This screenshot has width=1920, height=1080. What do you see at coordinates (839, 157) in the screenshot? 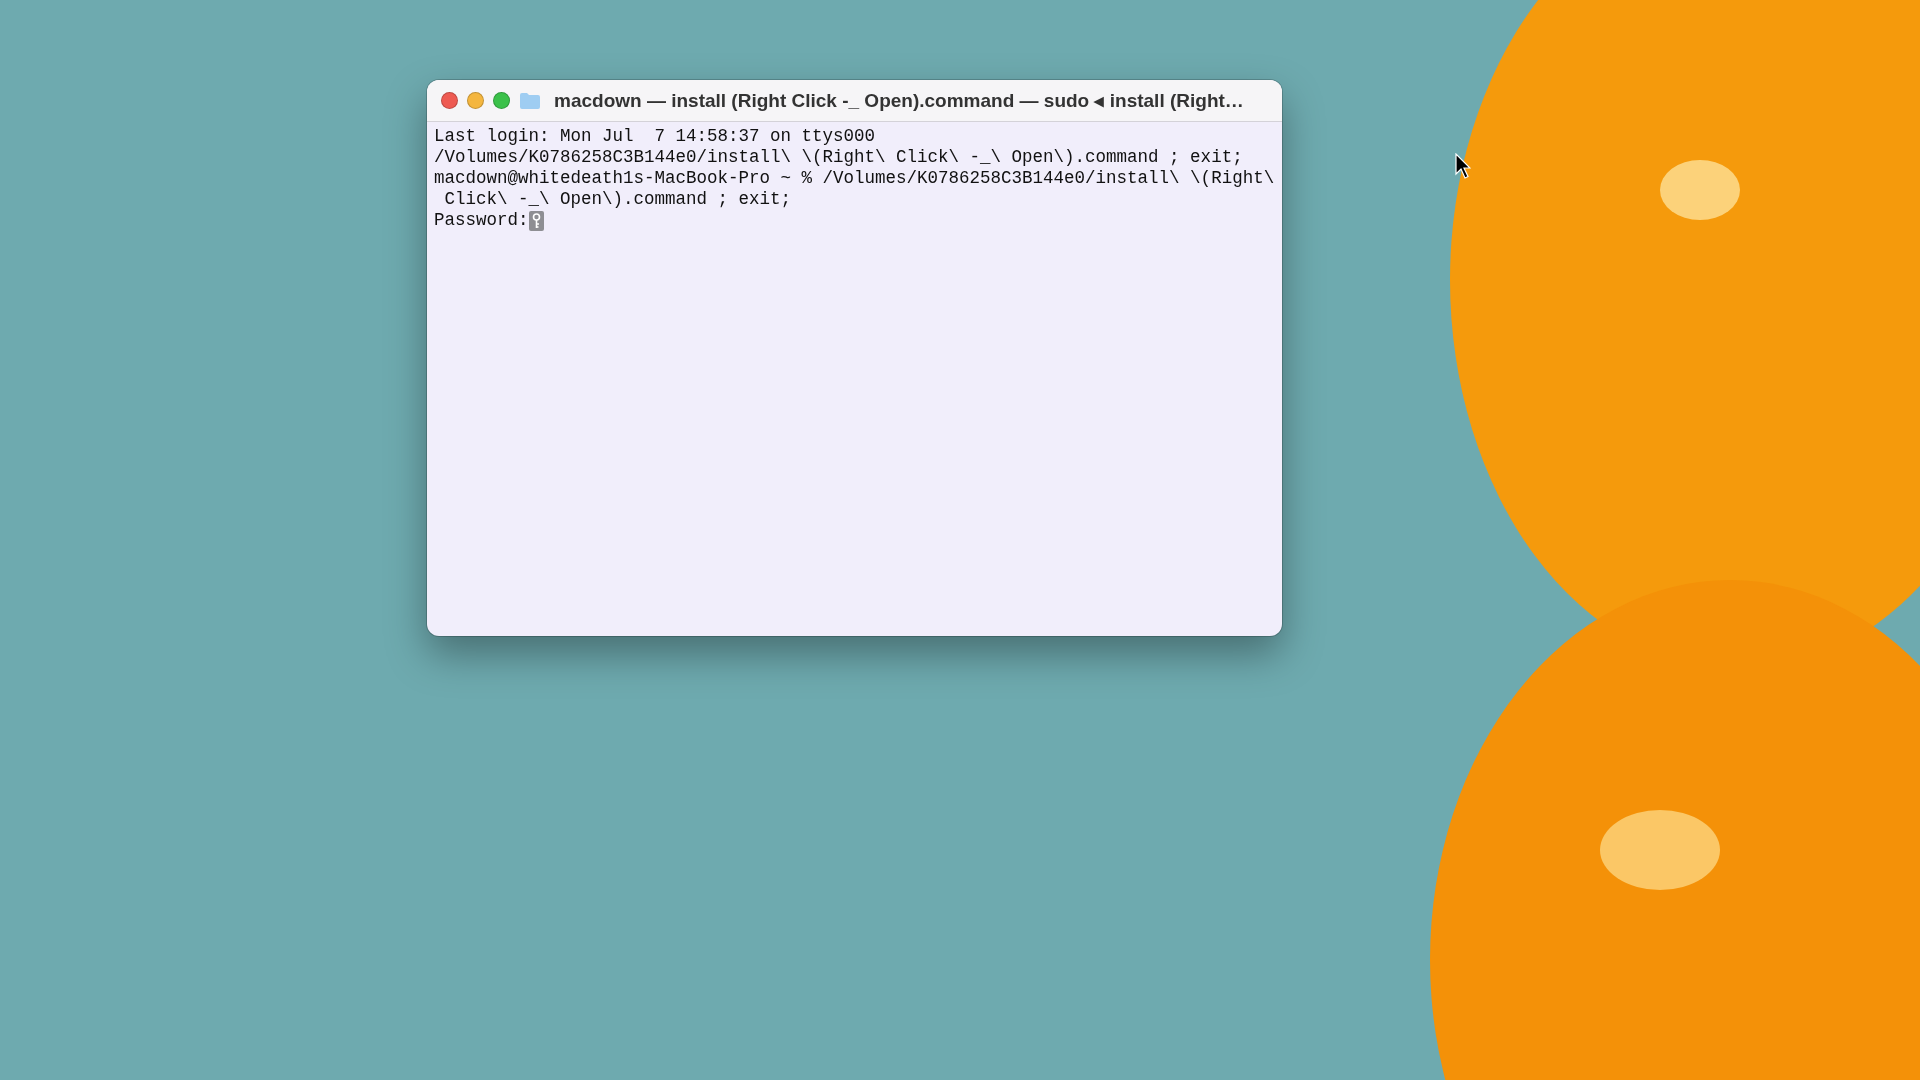
I see `terminal-line: /Volumes/K0786258C3B144e0/install\ \(Right\ Click\ -_\ Open\).command ; exit;` at bounding box center [839, 157].